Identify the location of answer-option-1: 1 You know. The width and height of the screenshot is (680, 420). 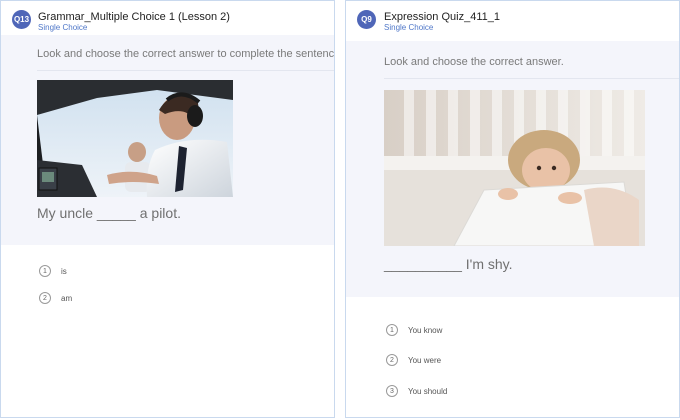
(414, 330).